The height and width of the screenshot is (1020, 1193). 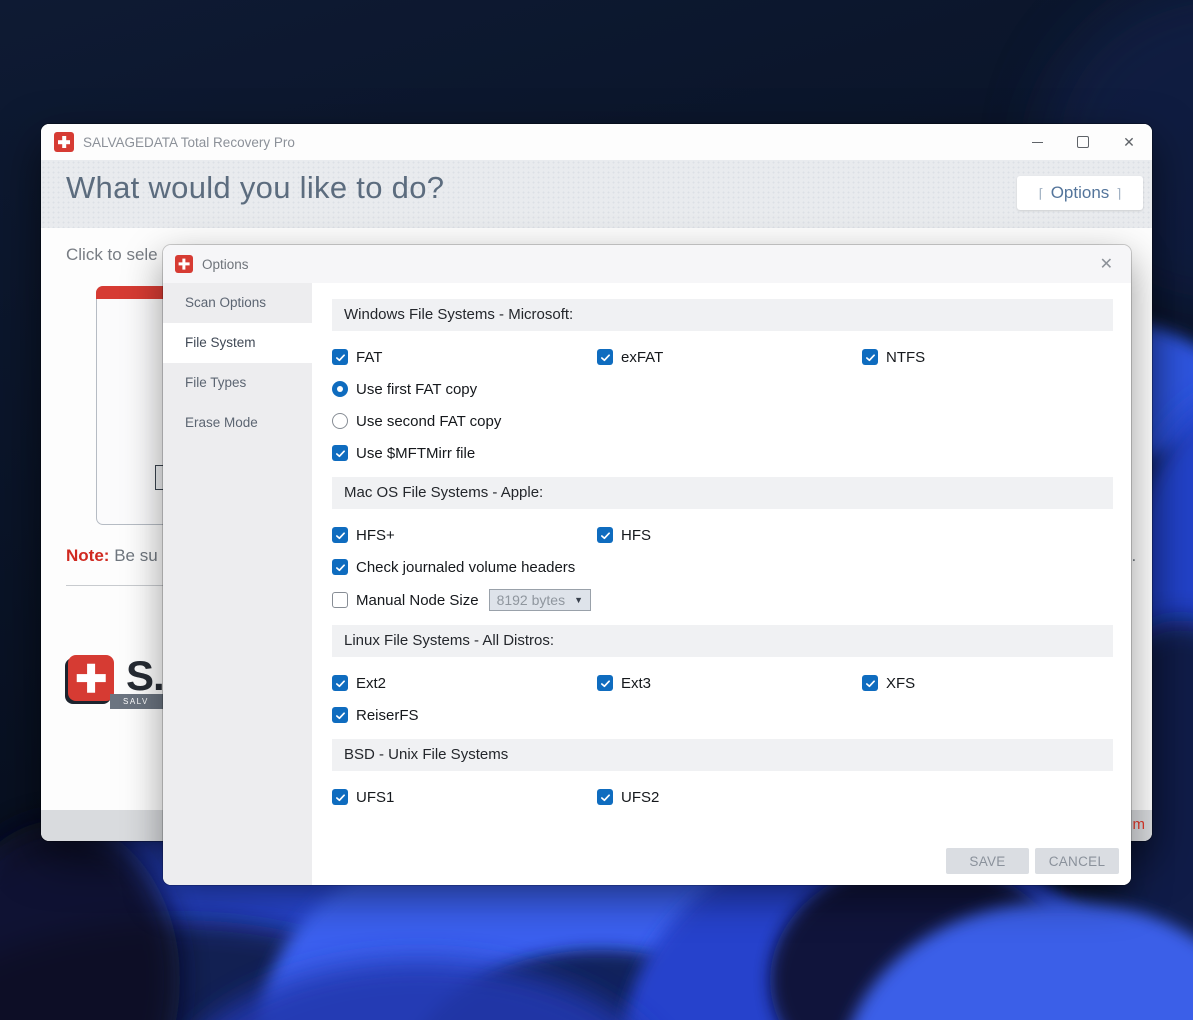 I want to click on checkbox-ntfs: NTFS, so click(x=994, y=357).